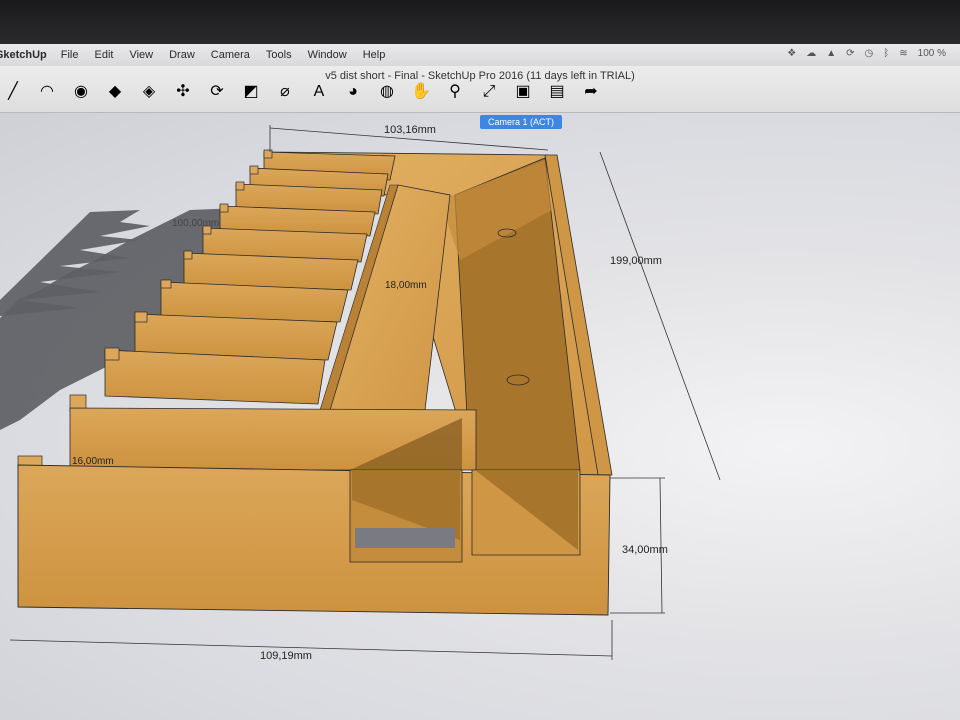 Image resolution: width=960 pixels, height=720 pixels. I want to click on dim-inner: 18,00mm, so click(406, 285).